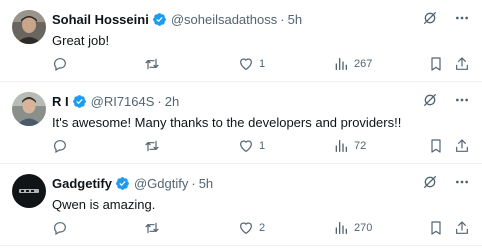 The height and width of the screenshot is (248, 482). What do you see at coordinates (363, 64) in the screenshot?
I see `views-count: 267` at bounding box center [363, 64].